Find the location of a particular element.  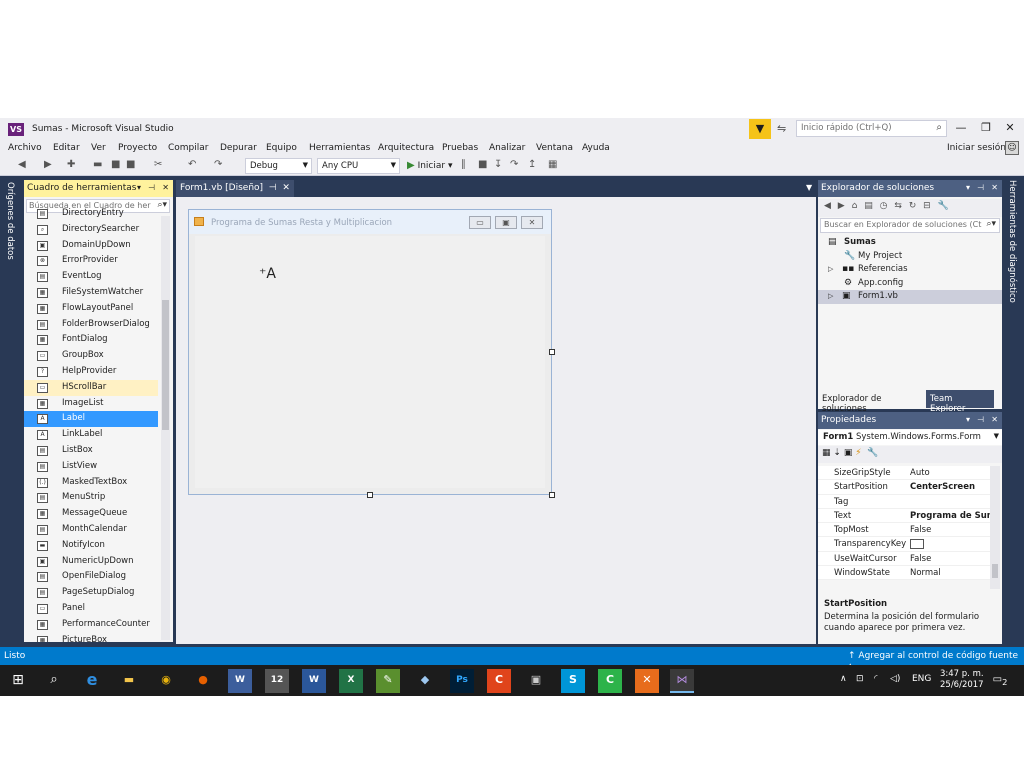

property-row: UseWaitCursor False is located at coordinates (904, 559).